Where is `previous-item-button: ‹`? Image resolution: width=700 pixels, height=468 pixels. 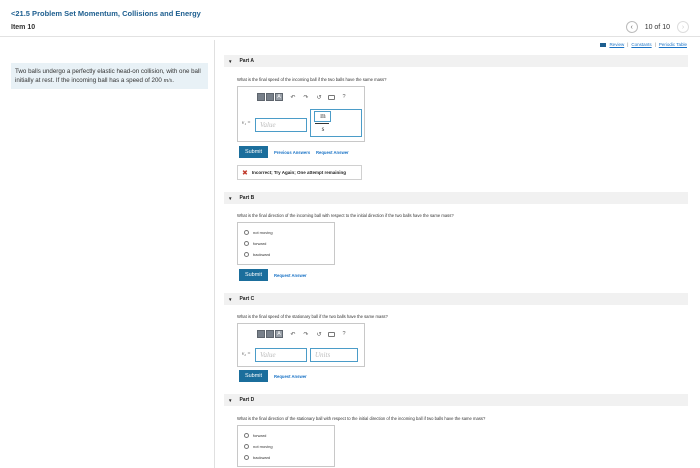
previous-item-button: ‹ is located at coordinates (631, 27).